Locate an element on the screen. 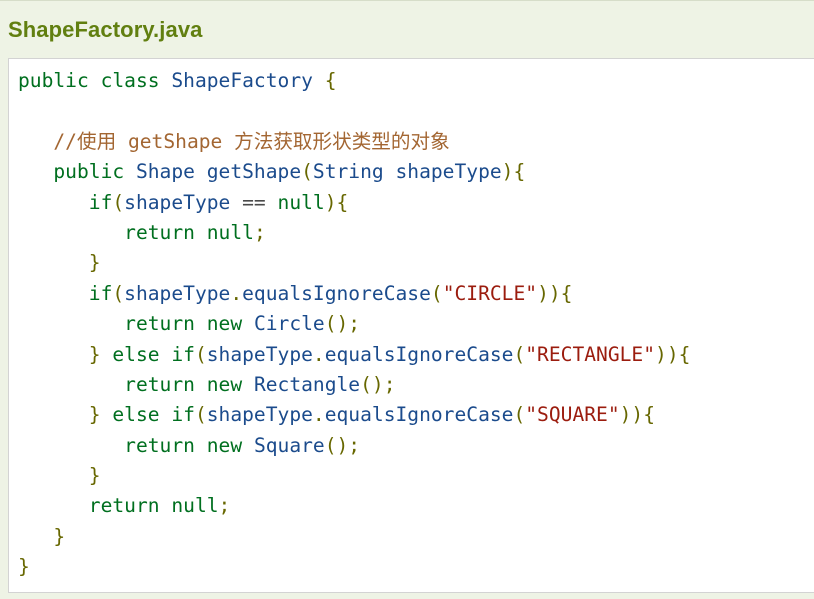 The image size is (814, 599). code-line-4: public Shape getShape(String shapeType){ is located at coordinates (354, 172).